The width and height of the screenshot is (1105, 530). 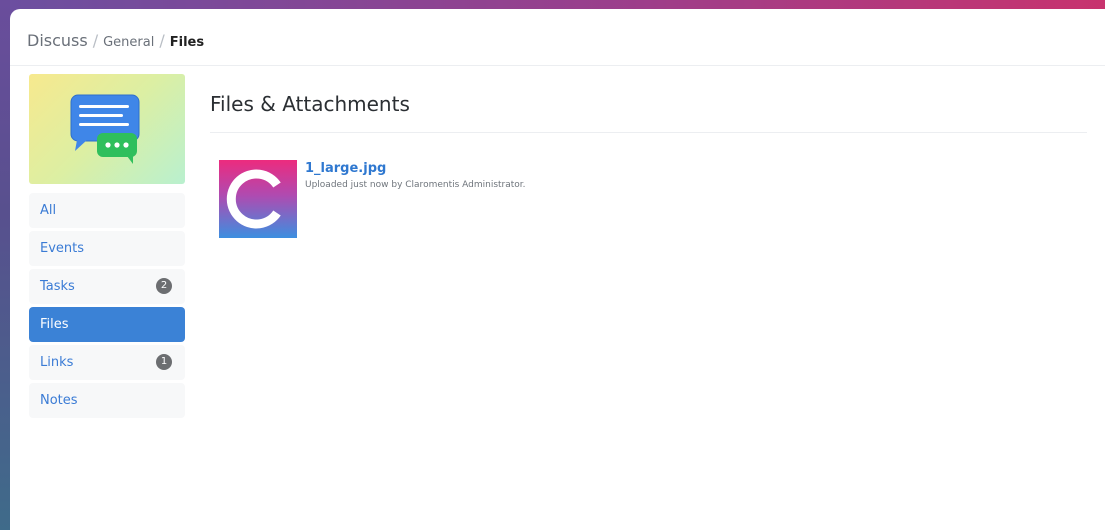 I want to click on sidebar-item-notes: Notes, so click(x=107, y=400).